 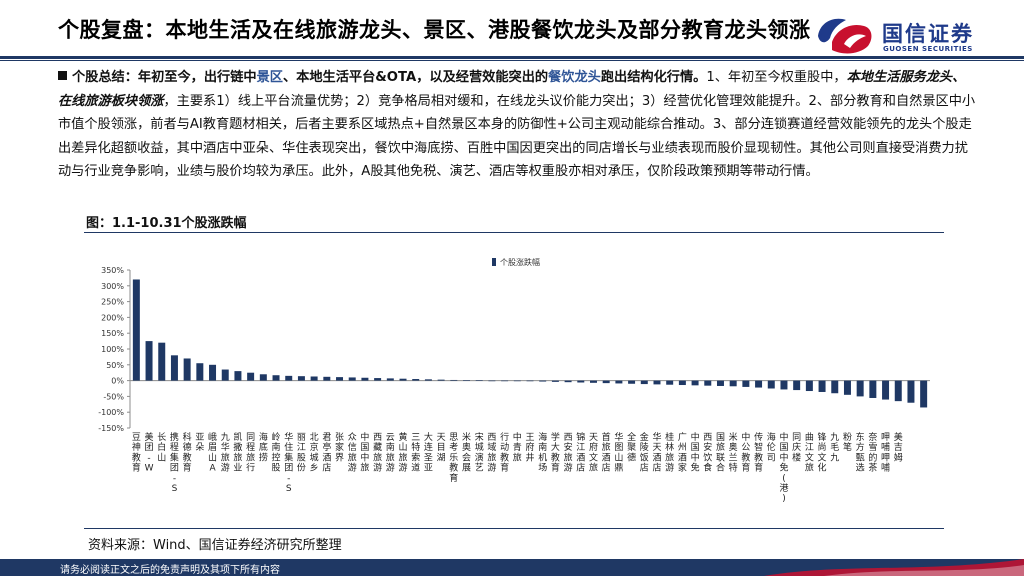 I want to click on x-category-label: 科德教育, so click(x=187, y=452).